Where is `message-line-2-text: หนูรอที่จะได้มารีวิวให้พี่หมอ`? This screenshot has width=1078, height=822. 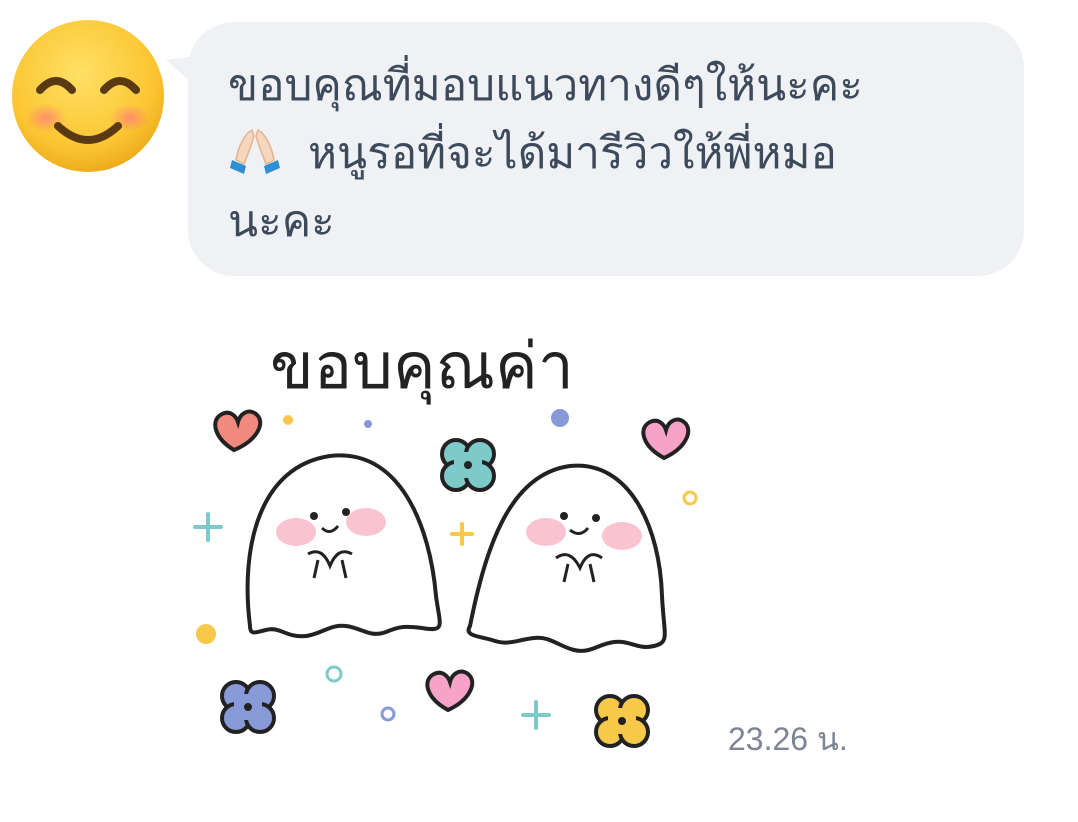
message-line-2-text: หนูรอที่จะได้มารีวิวให้พี่หมอ is located at coordinates (572, 153).